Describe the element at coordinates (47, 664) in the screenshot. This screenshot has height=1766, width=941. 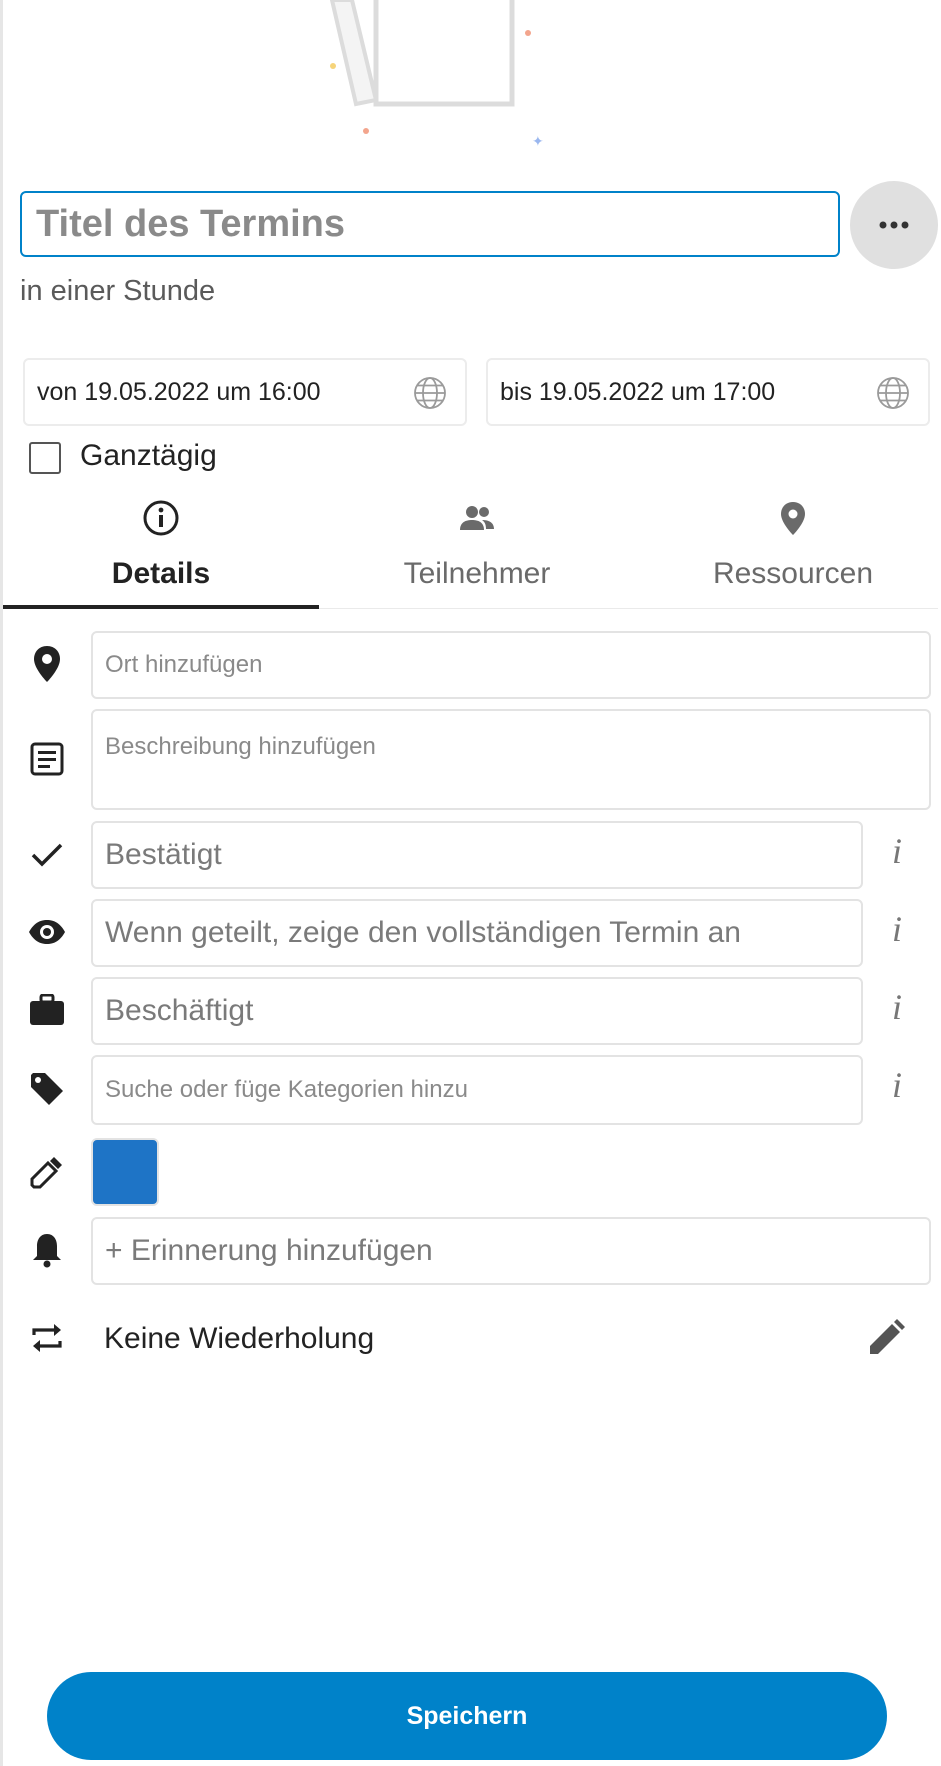
I see `location-icon` at that location.